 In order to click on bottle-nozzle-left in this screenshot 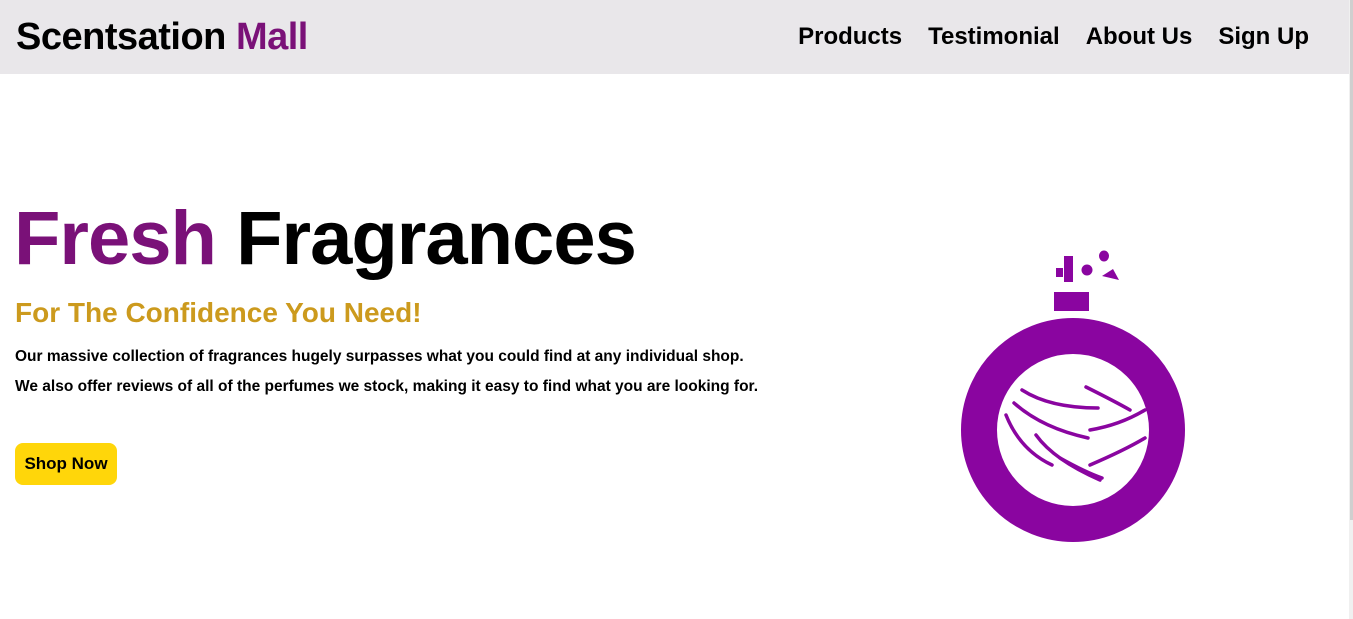, I will do `click(1059, 272)`.